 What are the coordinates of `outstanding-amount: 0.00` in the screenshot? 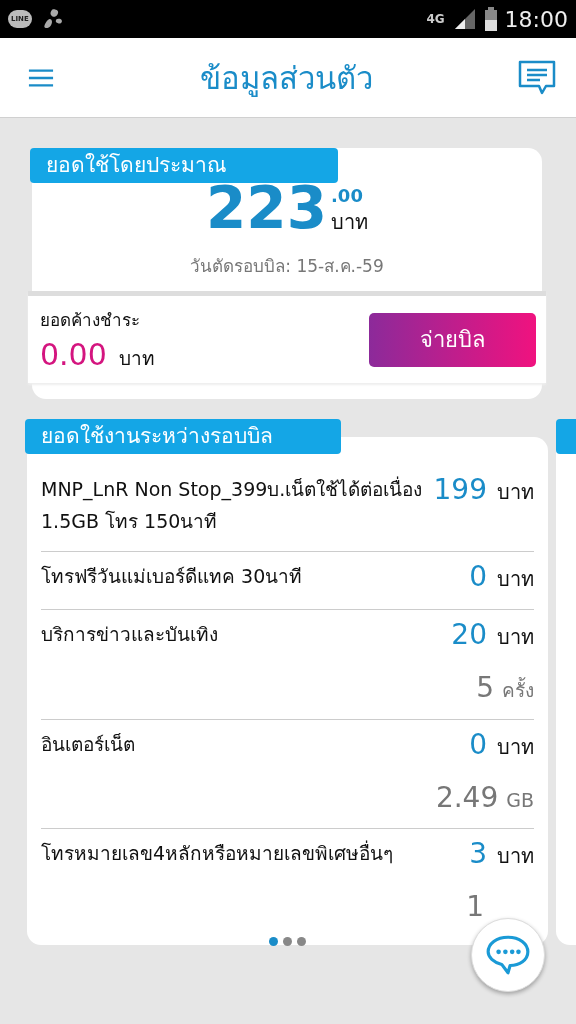 It's located at (73, 354).